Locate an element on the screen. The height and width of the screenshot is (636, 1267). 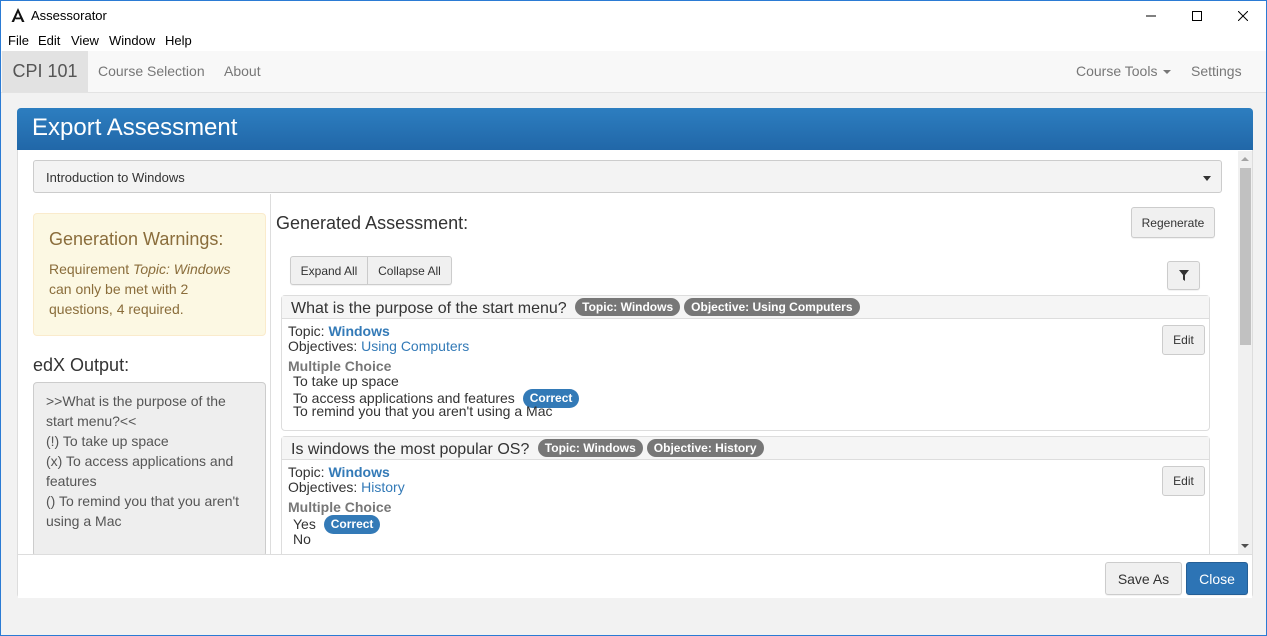
assessment-select-value: Introduction to Windows is located at coordinates (115, 177).